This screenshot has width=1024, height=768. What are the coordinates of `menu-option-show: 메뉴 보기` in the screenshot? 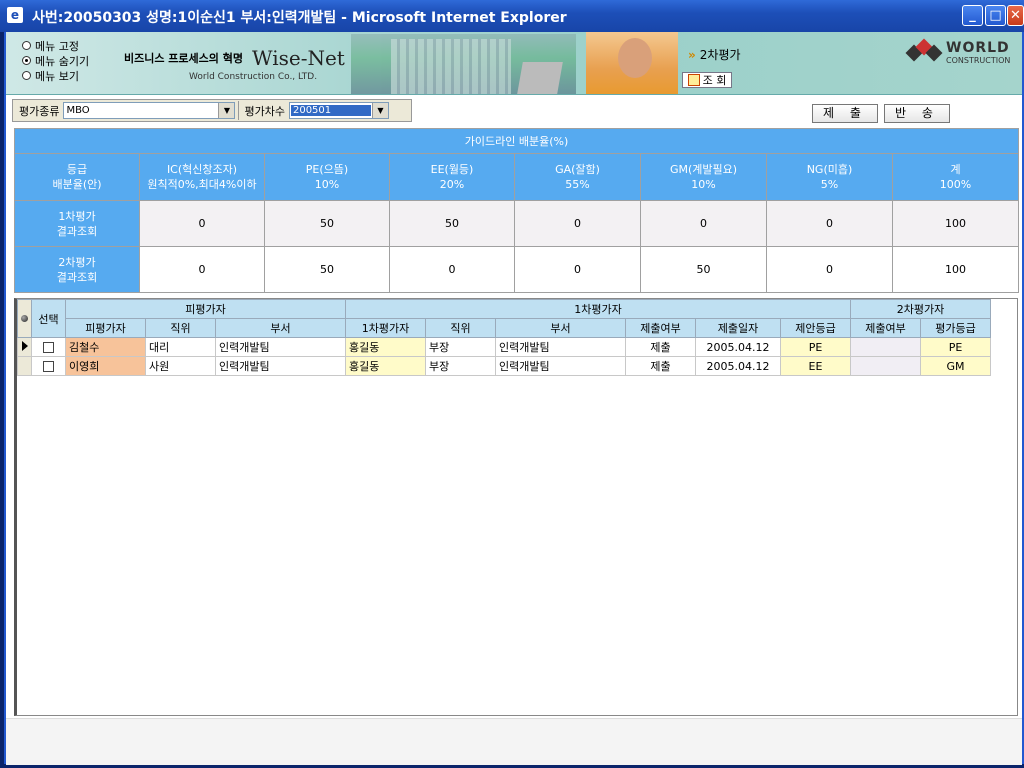 It's located at (55, 75).